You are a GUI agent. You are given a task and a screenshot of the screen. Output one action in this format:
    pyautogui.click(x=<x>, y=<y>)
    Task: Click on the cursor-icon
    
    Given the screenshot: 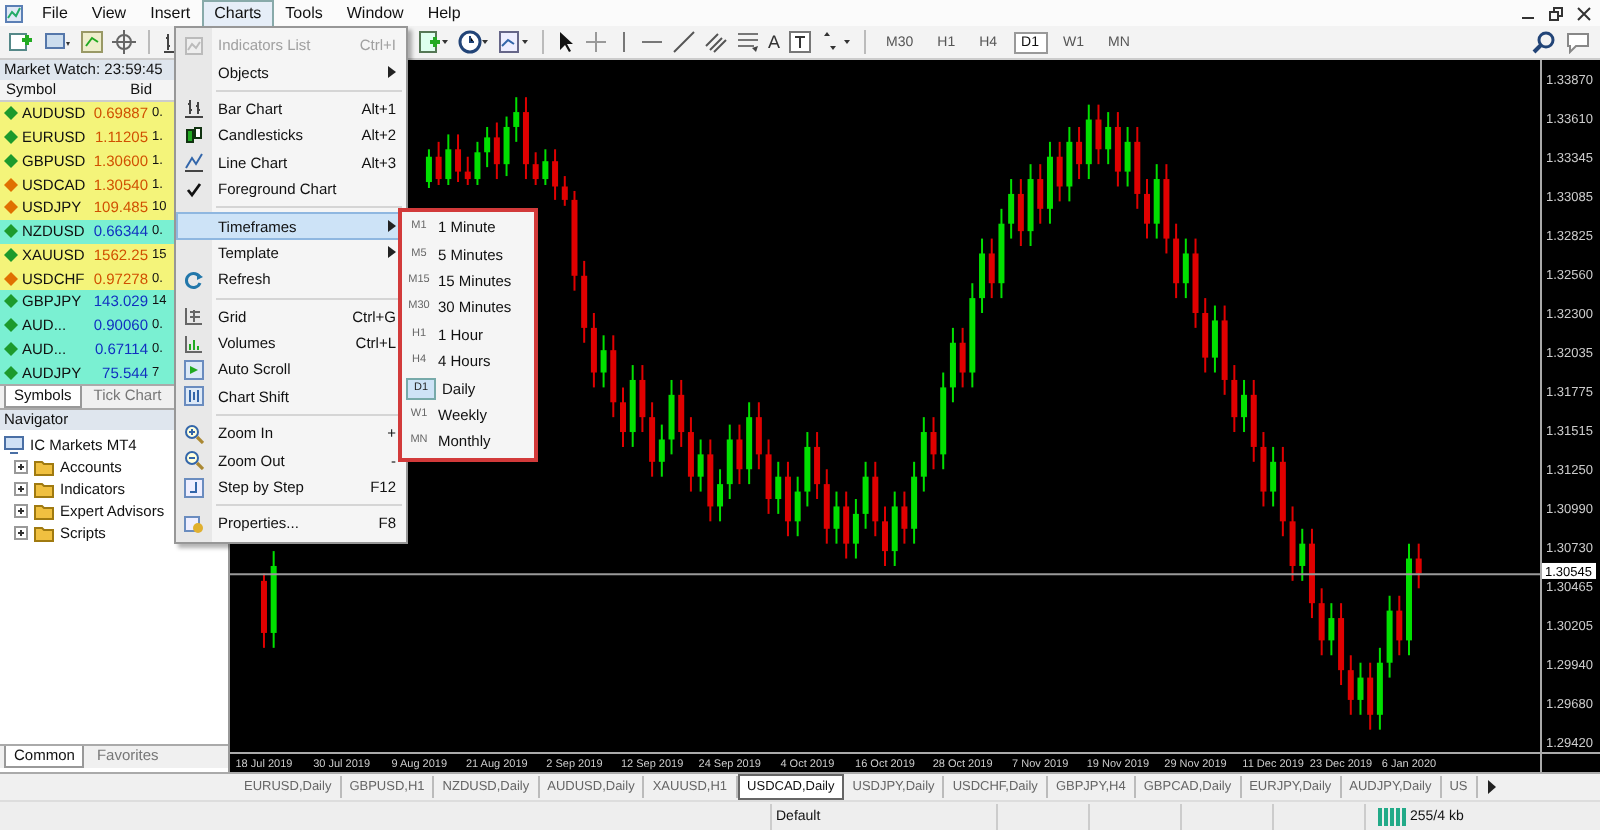 What is the action you would take?
    pyautogui.click(x=566, y=42)
    